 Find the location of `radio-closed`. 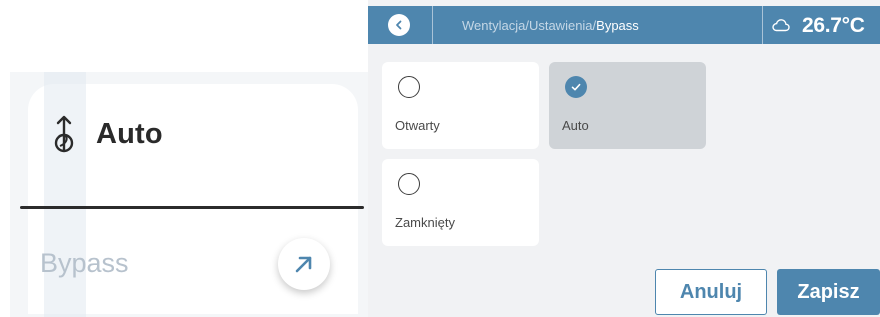

radio-closed is located at coordinates (409, 184).